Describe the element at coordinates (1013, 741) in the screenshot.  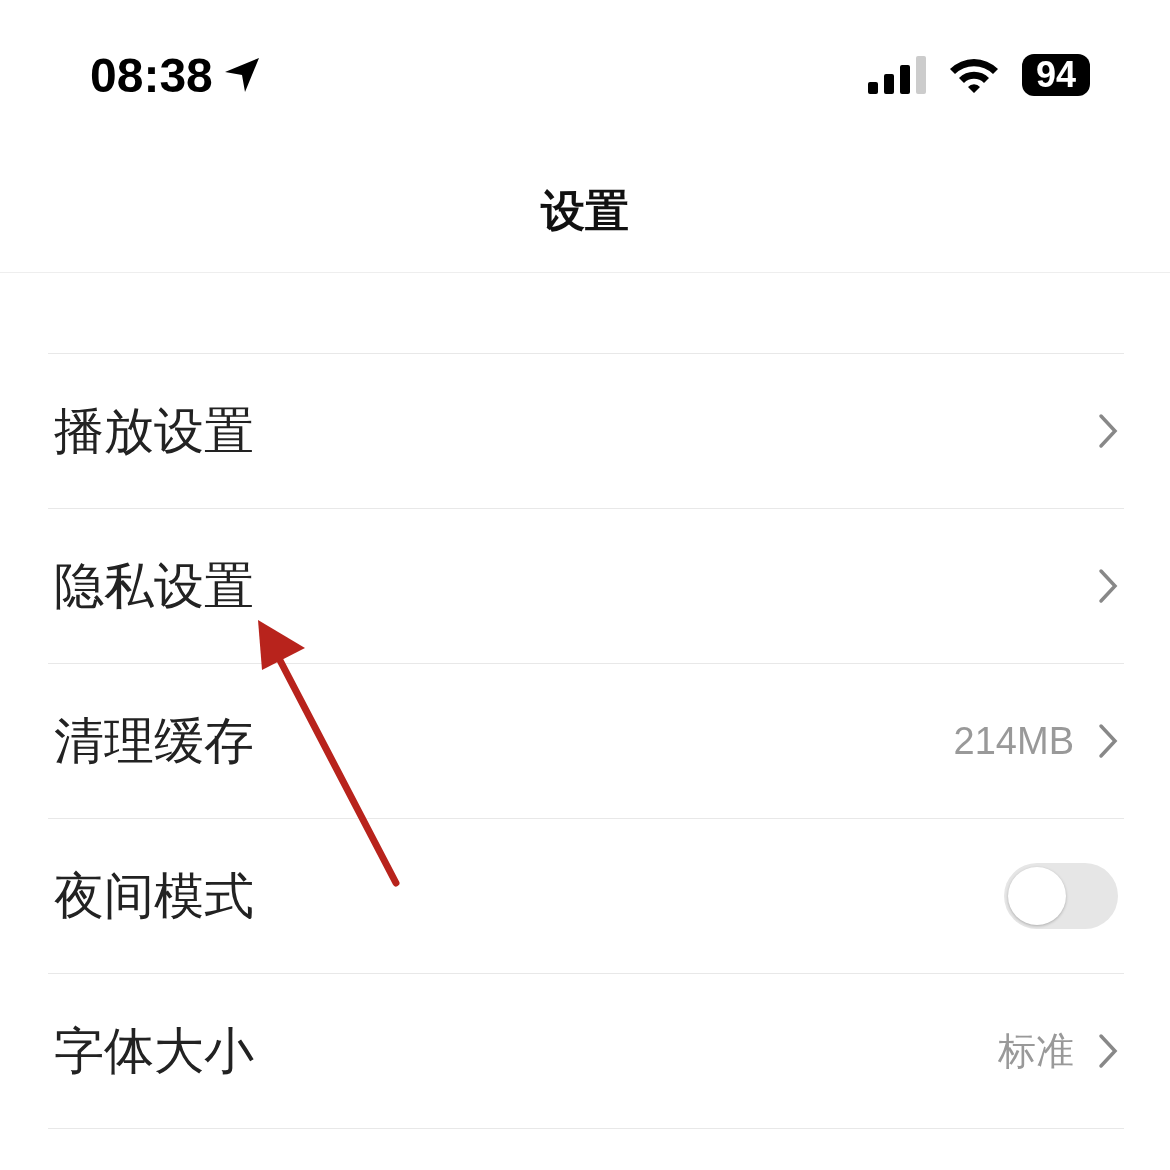
I see `row-value: 214MB` at that location.